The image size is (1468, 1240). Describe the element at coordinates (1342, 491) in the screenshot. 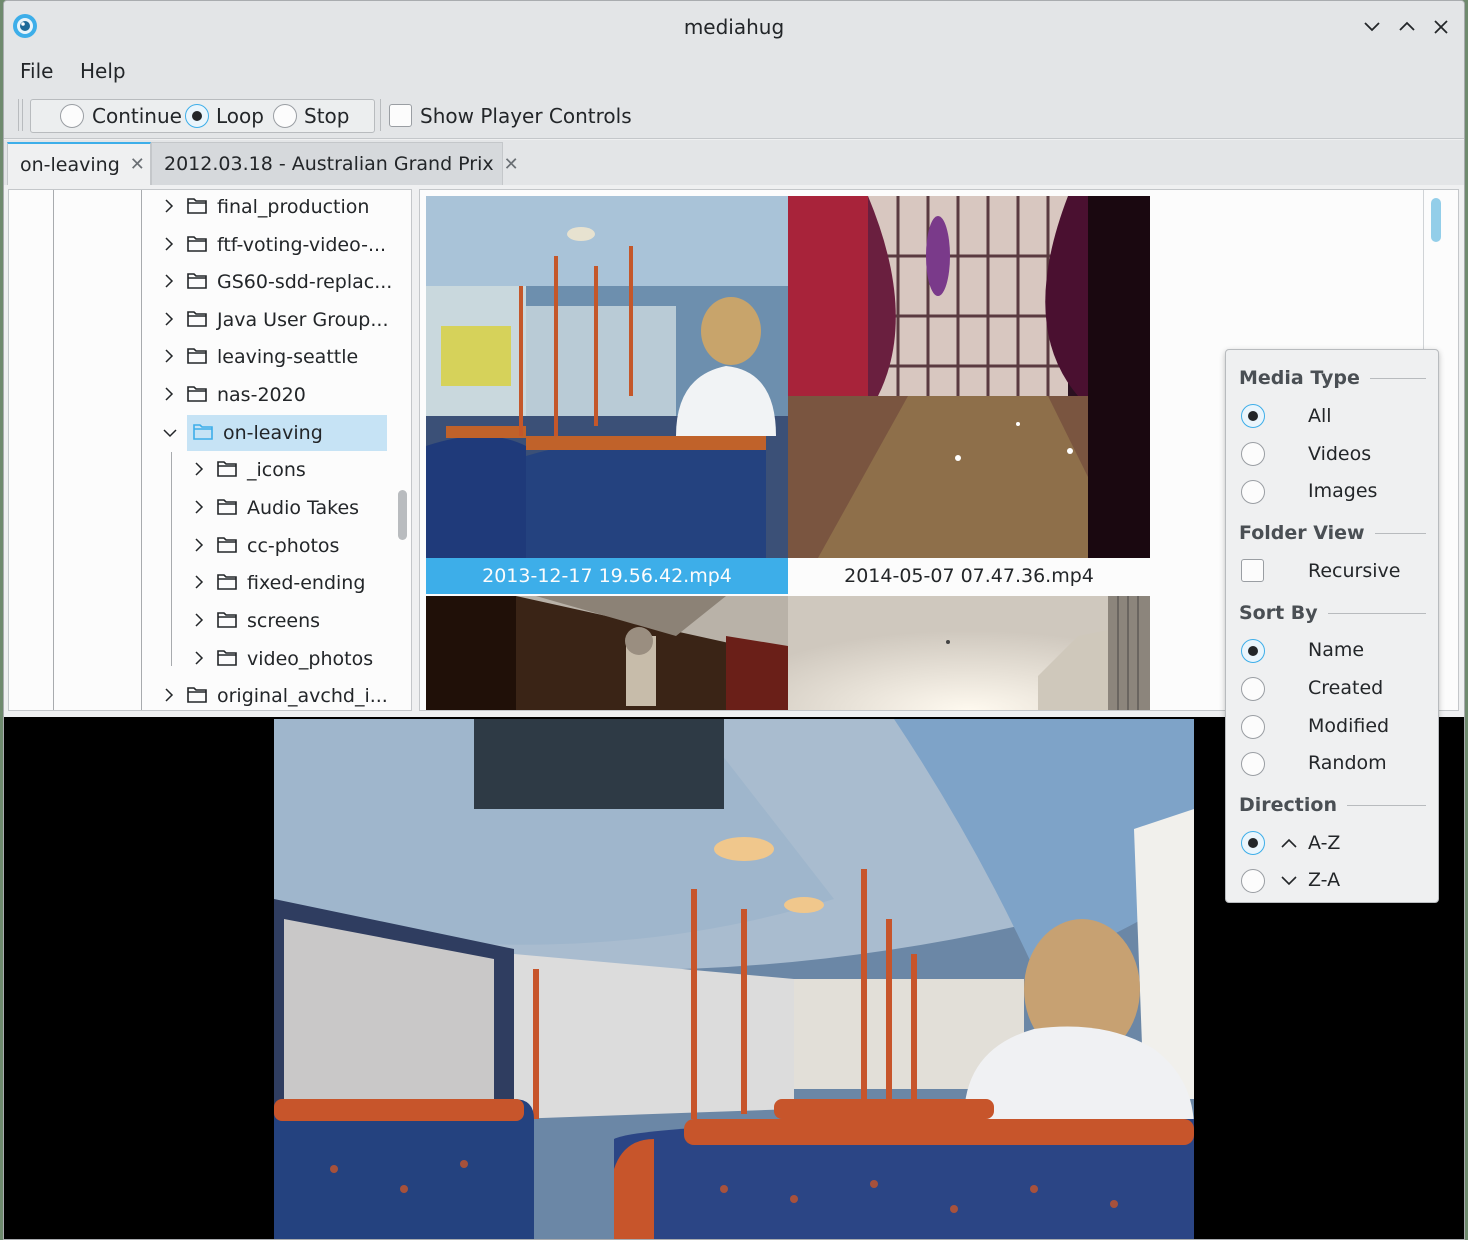

I see `media-type-images-label: Images` at that location.